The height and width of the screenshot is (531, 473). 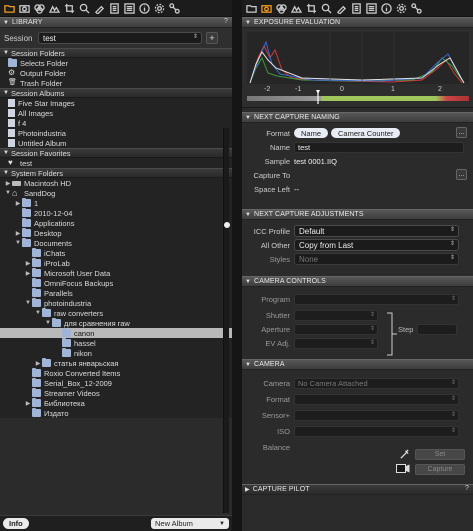 What do you see at coordinates (376, 245) in the screenshot?
I see `all-other-select: Copy from Last ⇕` at bounding box center [376, 245].